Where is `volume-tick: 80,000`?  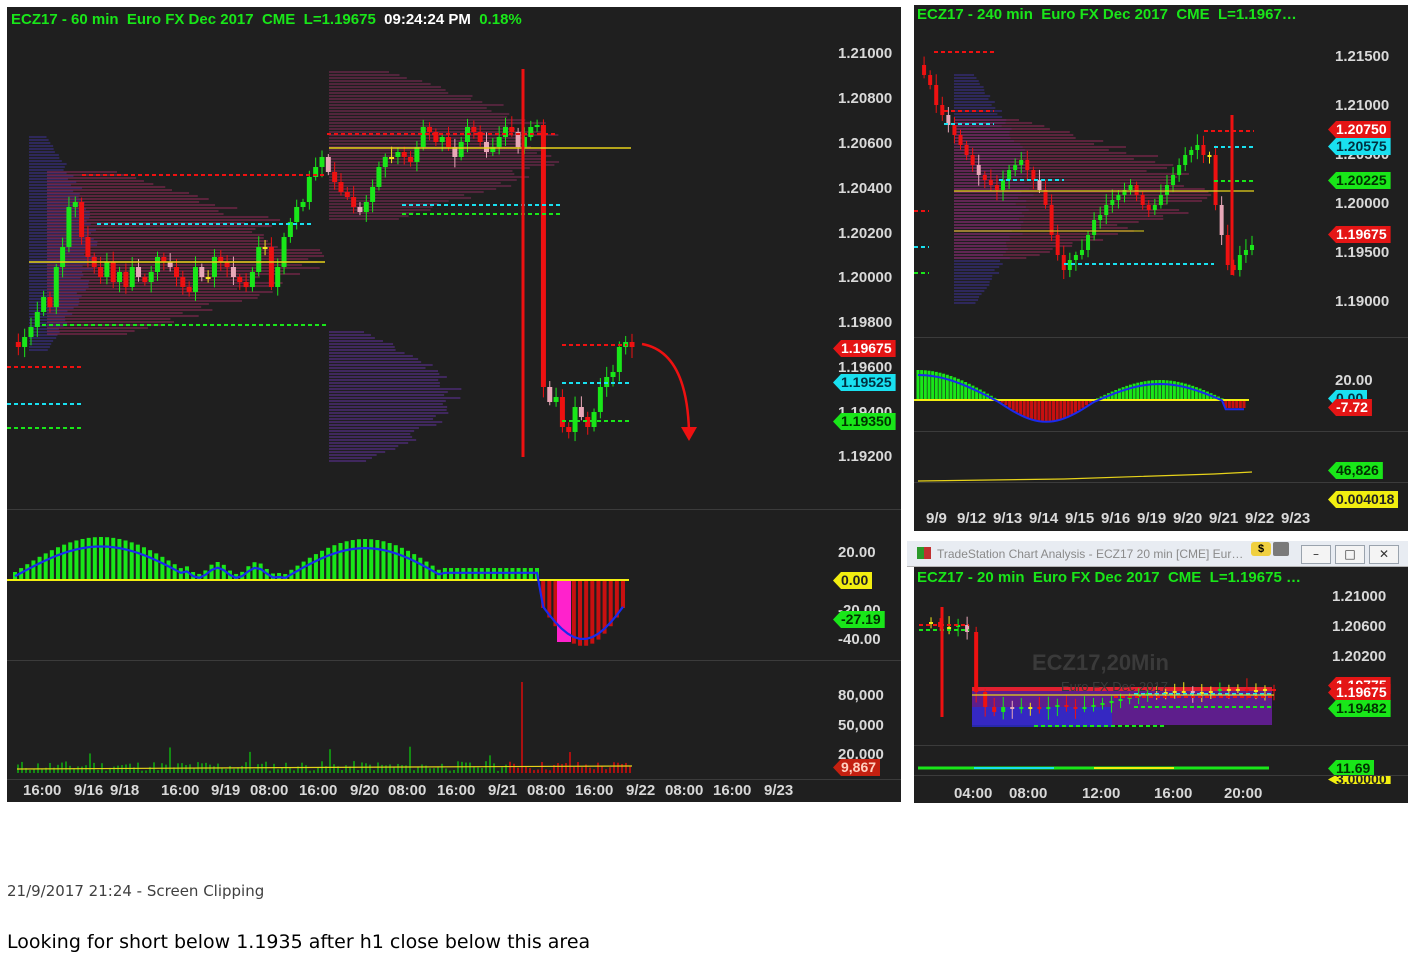
volume-tick: 80,000 is located at coordinates (861, 695).